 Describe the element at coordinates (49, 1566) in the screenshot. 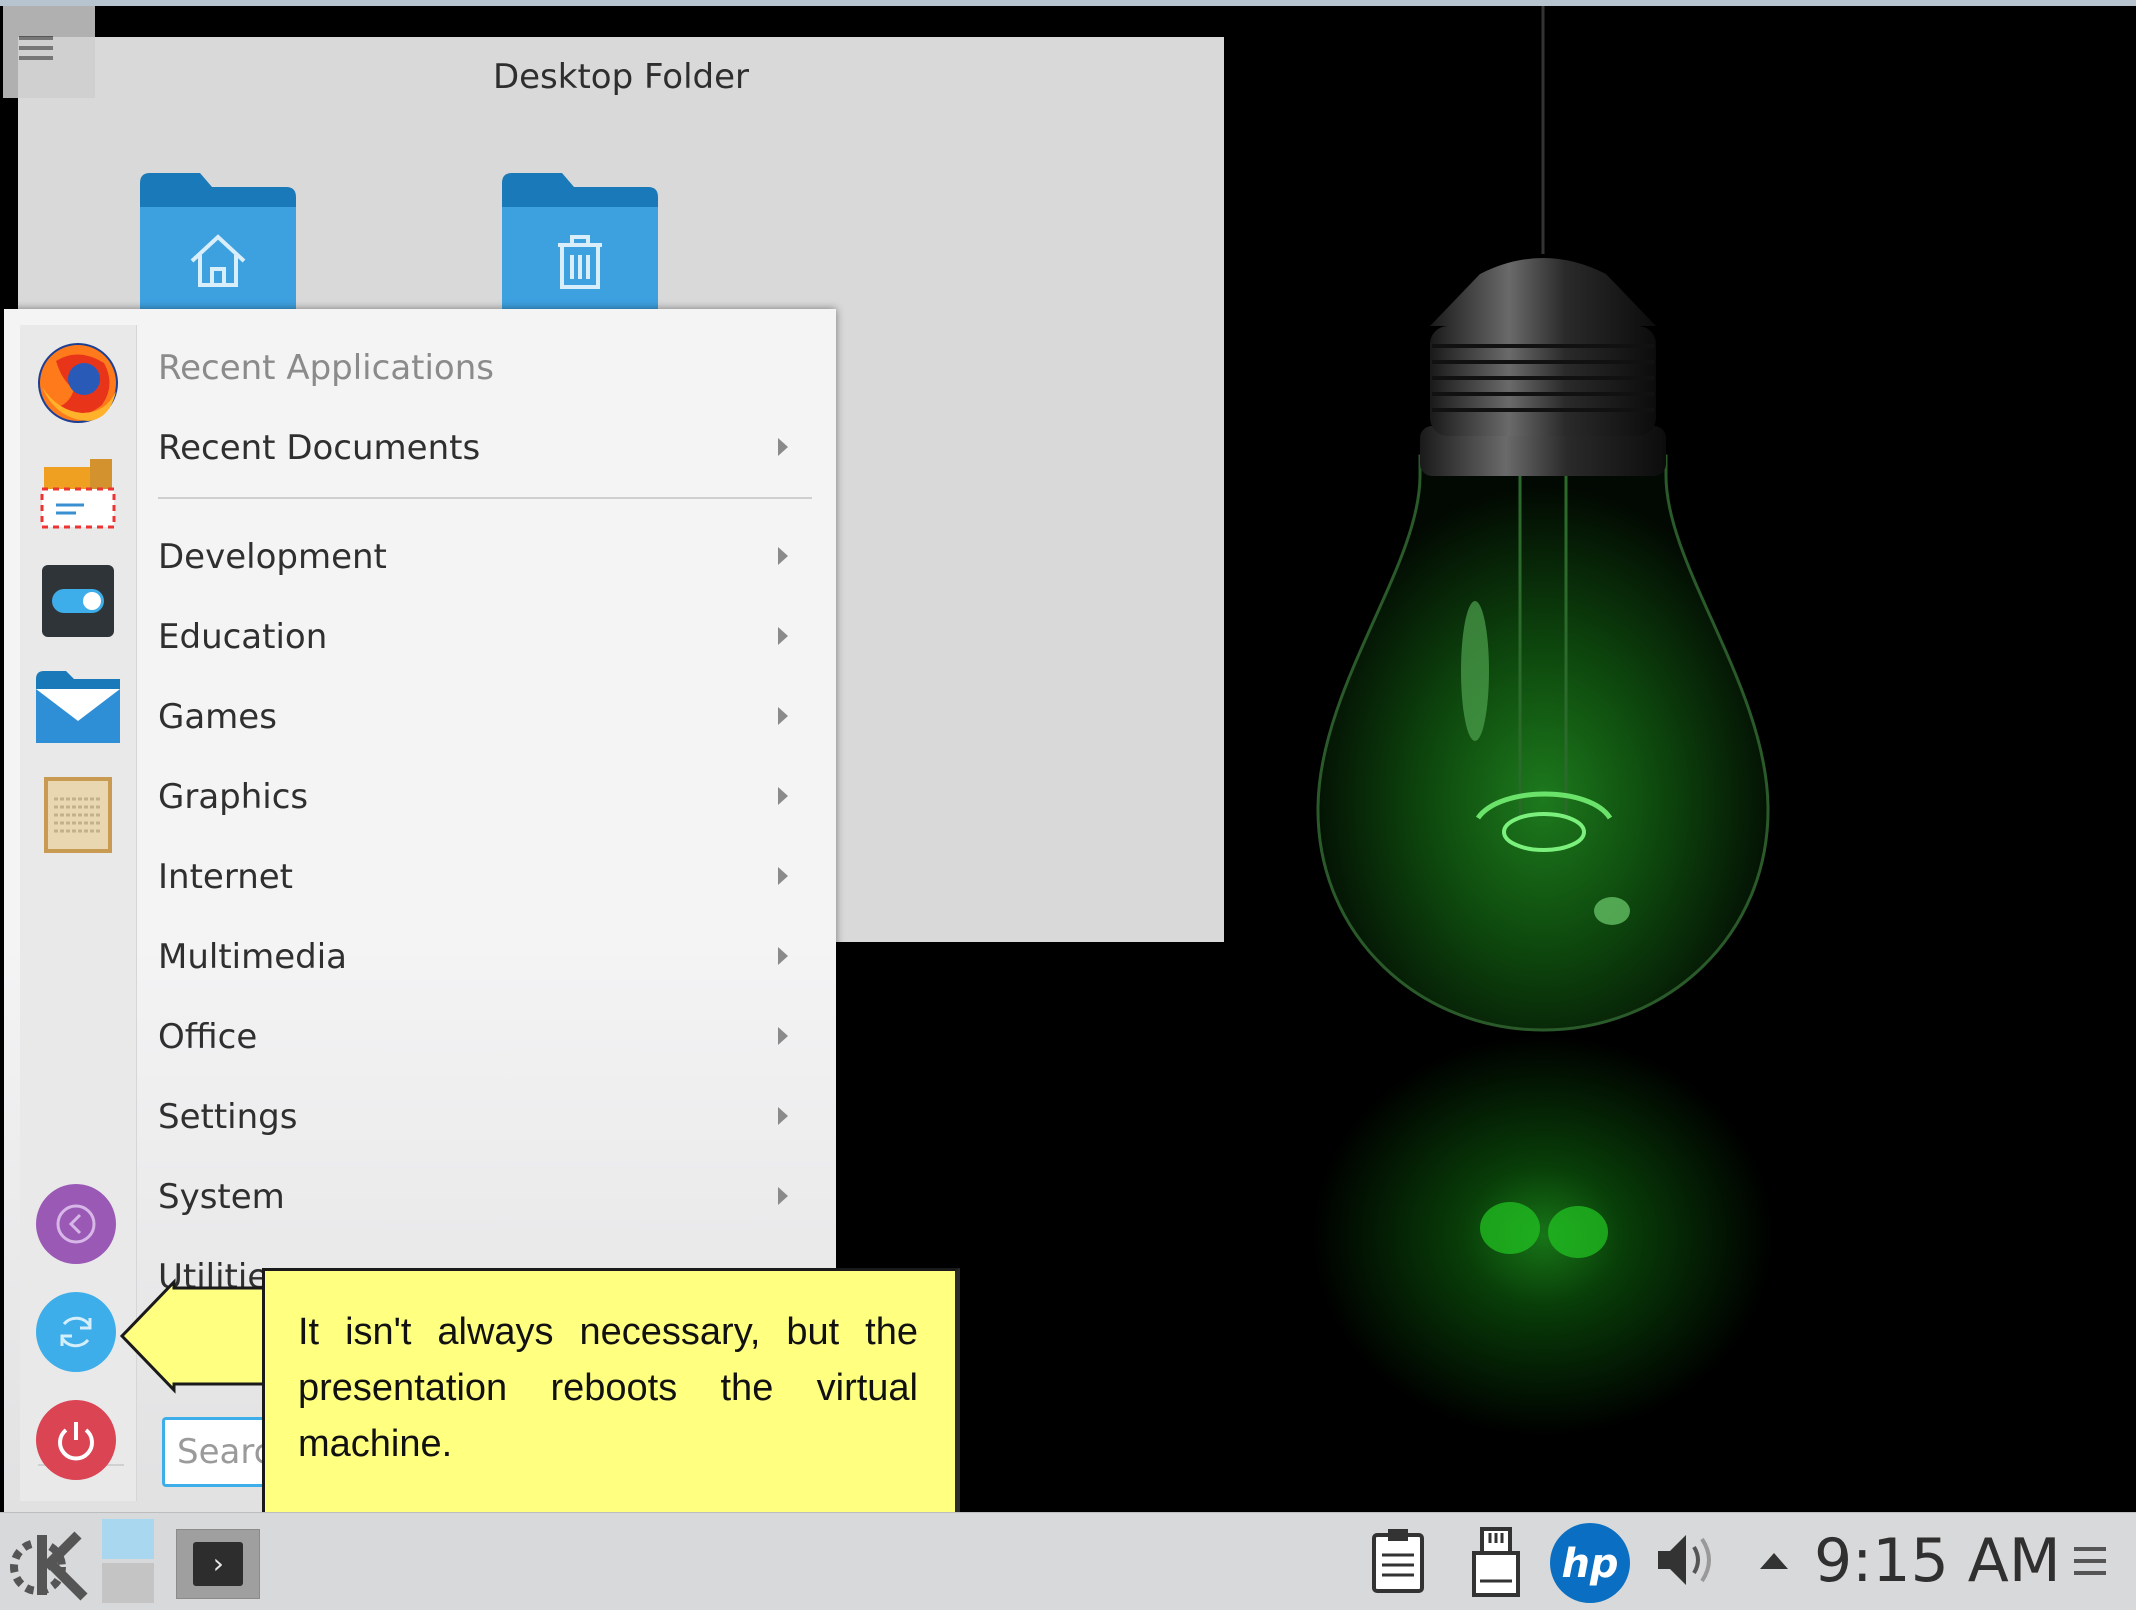

I see `kde-logo-icon` at that location.